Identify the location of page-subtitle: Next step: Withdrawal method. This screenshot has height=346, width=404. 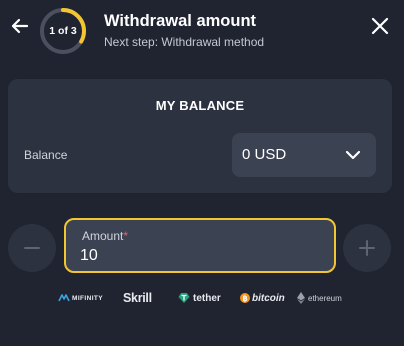
(184, 42).